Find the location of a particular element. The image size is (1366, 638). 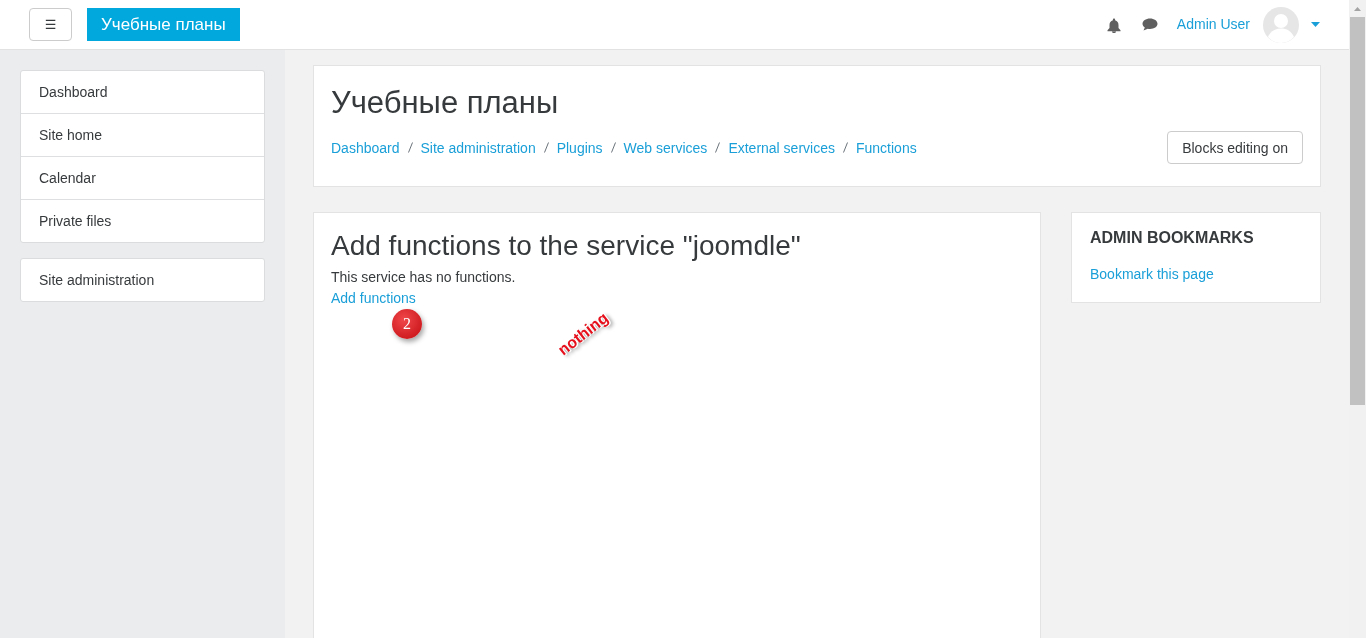

caret-icon is located at coordinates (1315, 24).